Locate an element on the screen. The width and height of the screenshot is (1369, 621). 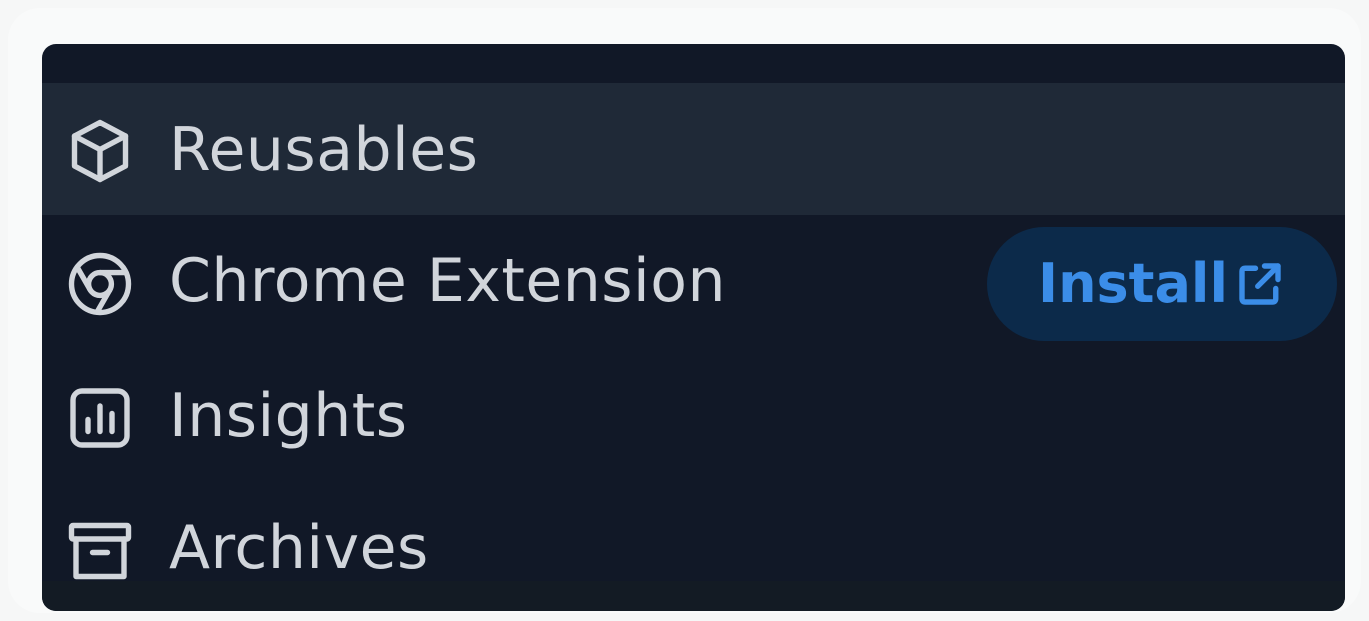
archive-box-icon is located at coordinates (100, 551).